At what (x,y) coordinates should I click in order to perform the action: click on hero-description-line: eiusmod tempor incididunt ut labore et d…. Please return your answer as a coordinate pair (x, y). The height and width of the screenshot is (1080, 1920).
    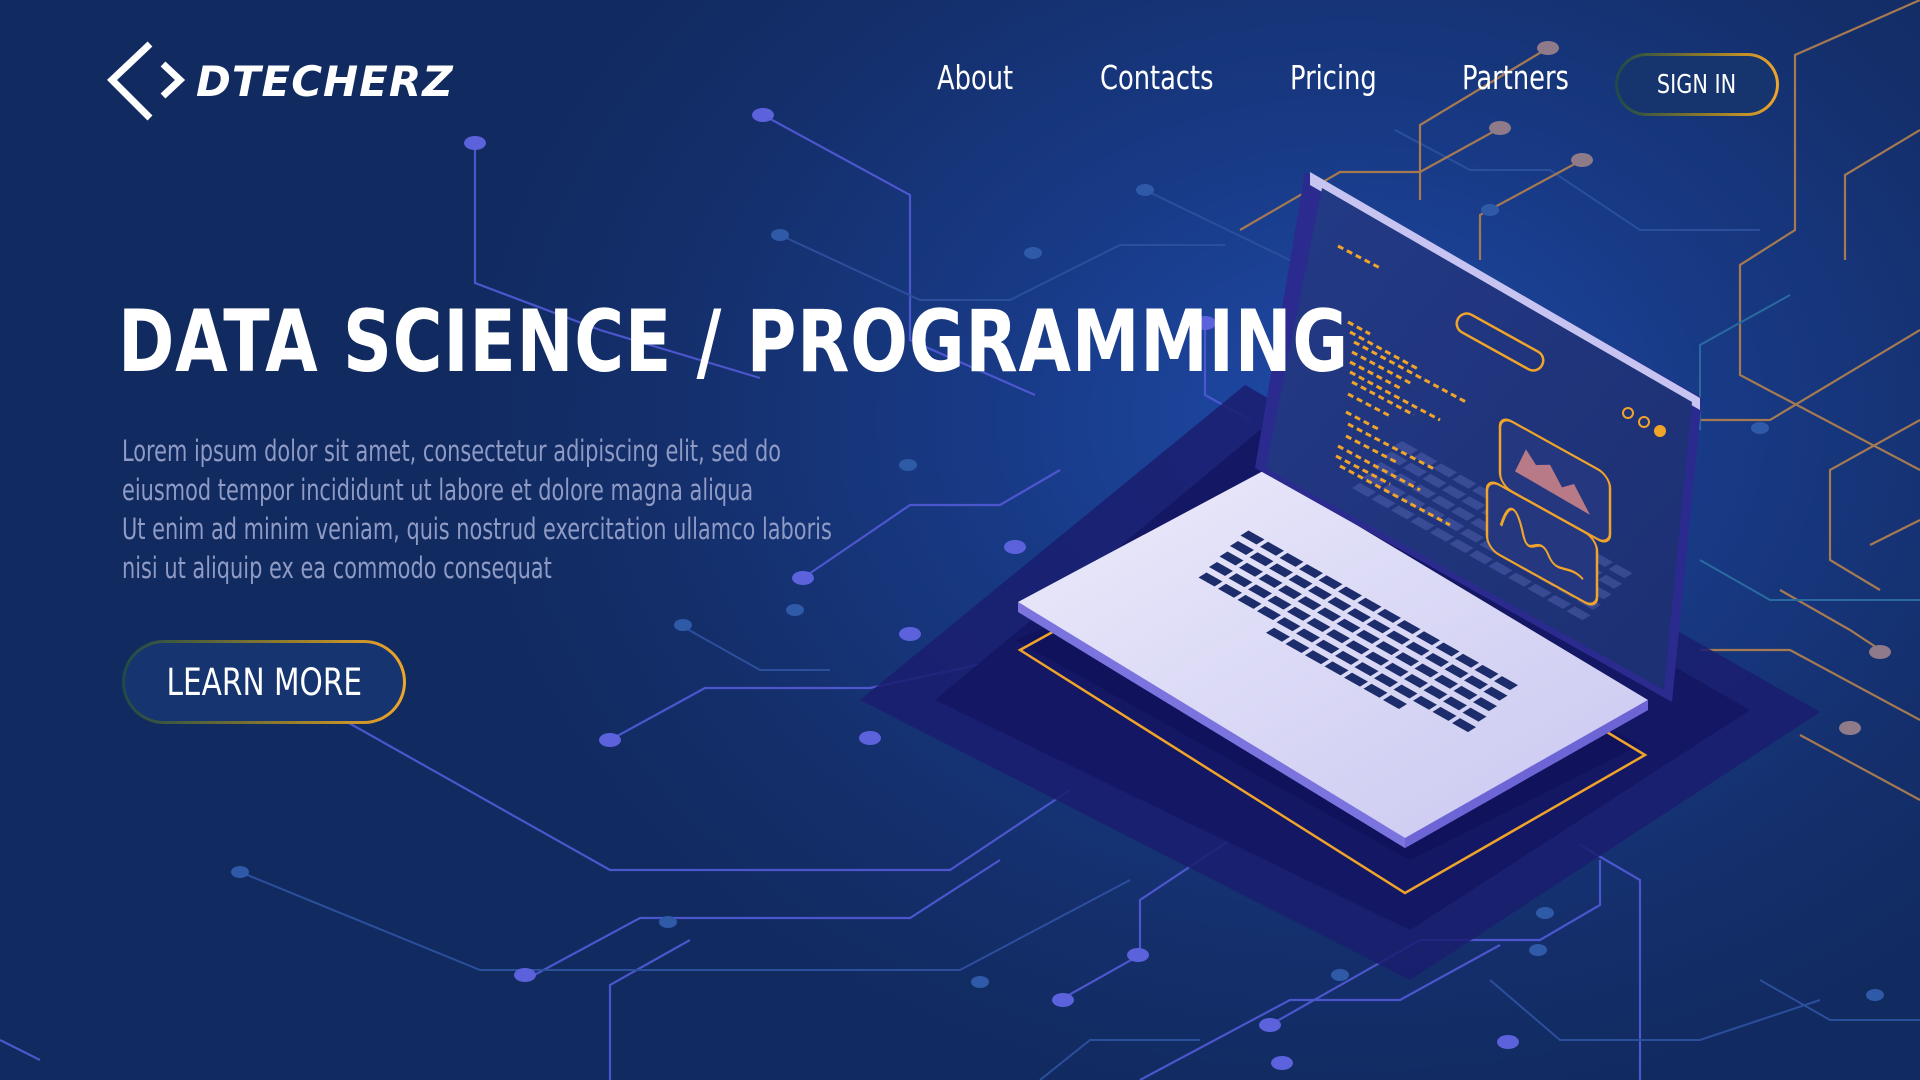
    Looking at the image, I should click on (438, 490).